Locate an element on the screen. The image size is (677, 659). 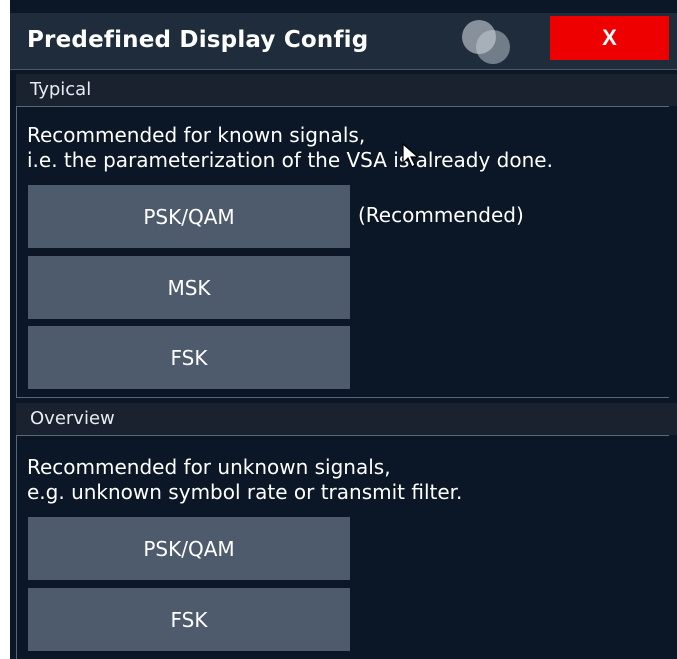
decorative-circles-icon is located at coordinates (486, 42).